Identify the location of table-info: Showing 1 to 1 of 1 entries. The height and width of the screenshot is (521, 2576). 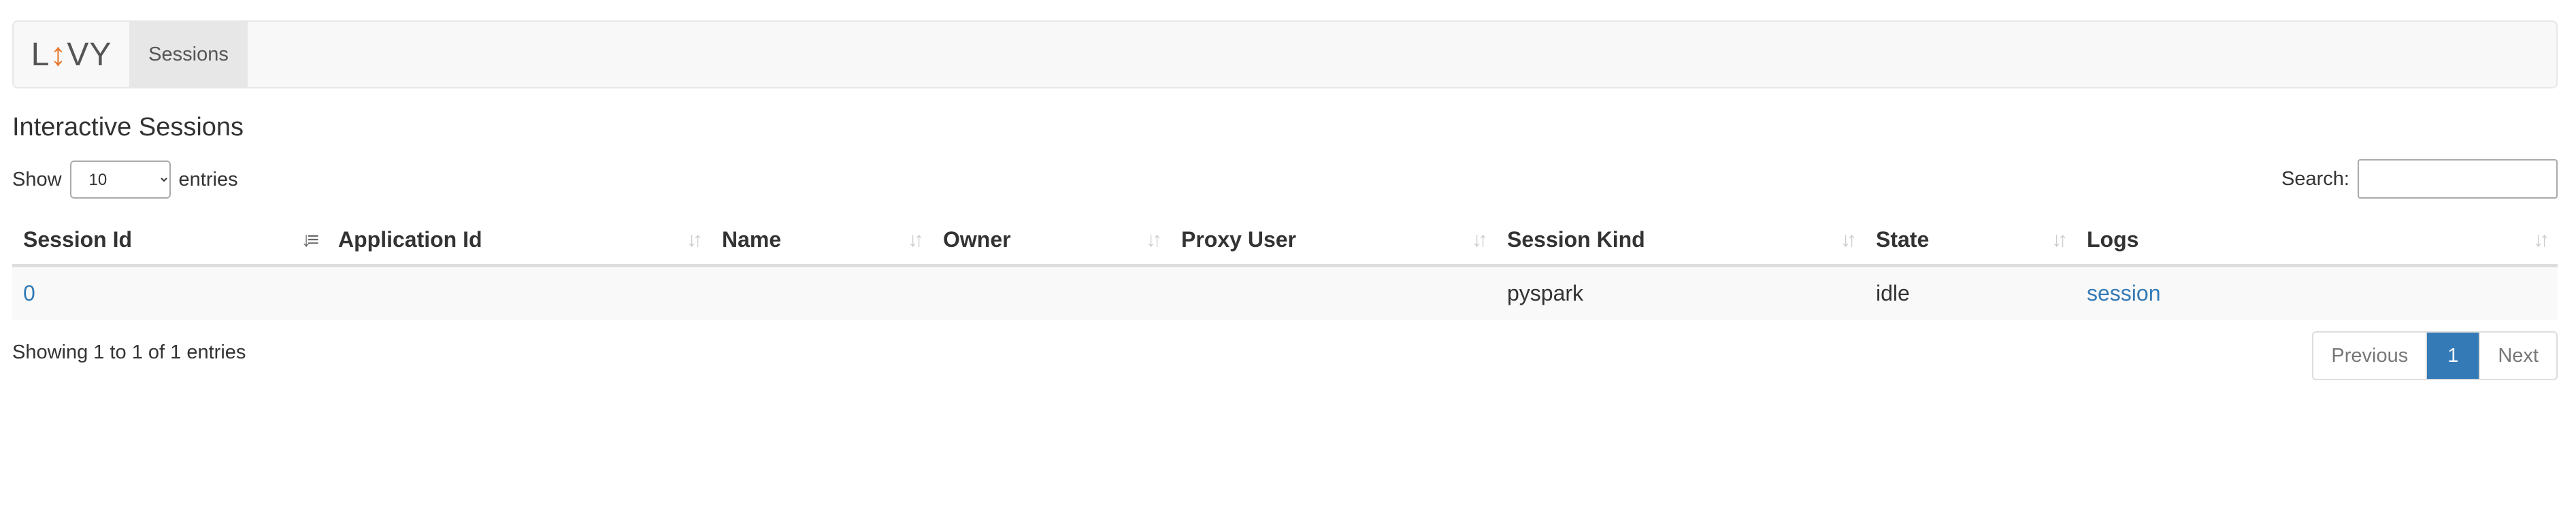
(129, 352).